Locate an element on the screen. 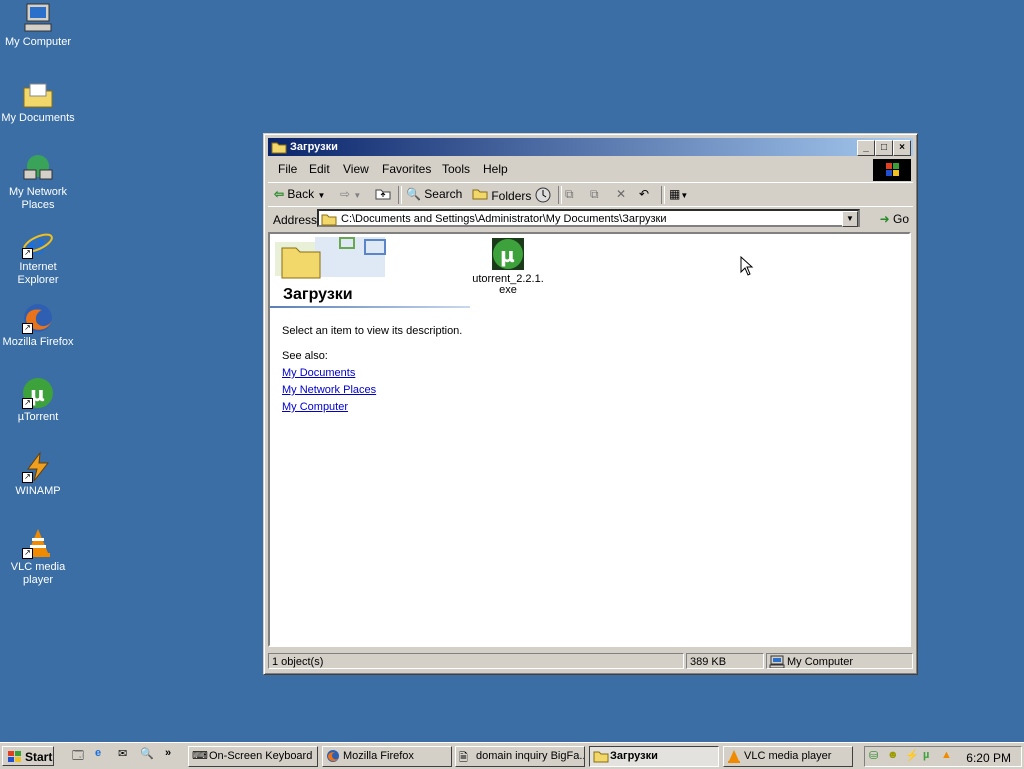 The width and height of the screenshot is (1024, 769). start-label: Start is located at coordinates (39, 757).